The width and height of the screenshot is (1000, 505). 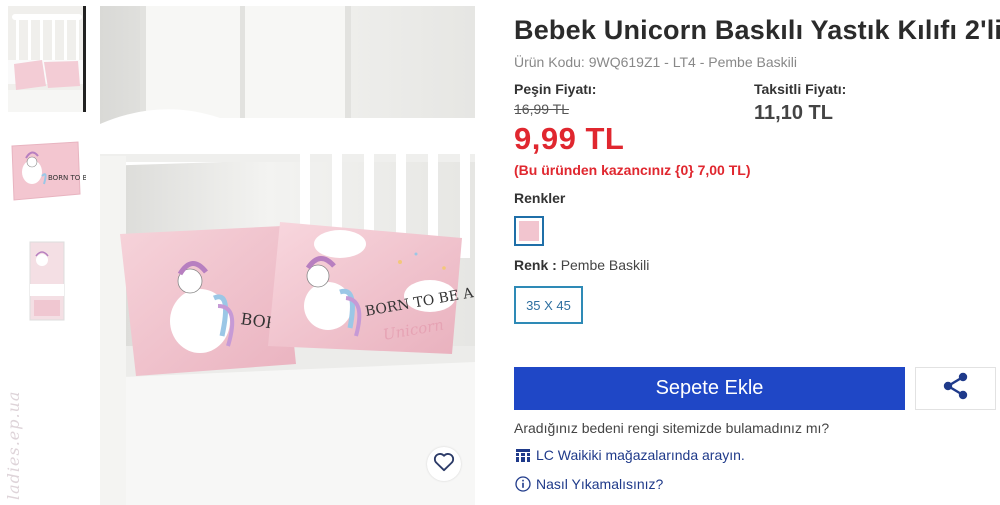 What do you see at coordinates (540, 198) in the screenshot?
I see `colors-label: Renkler` at bounding box center [540, 198].